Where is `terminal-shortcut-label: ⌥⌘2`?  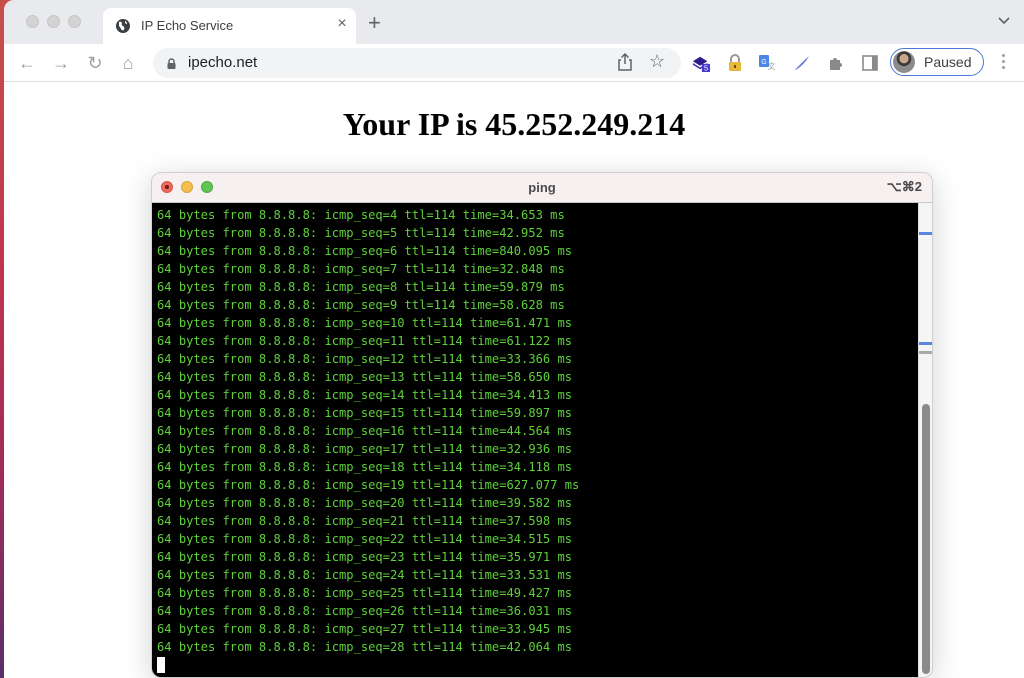
terminal-shortcut-label: ⌥⌘2 is located at coordinates (904, 186).